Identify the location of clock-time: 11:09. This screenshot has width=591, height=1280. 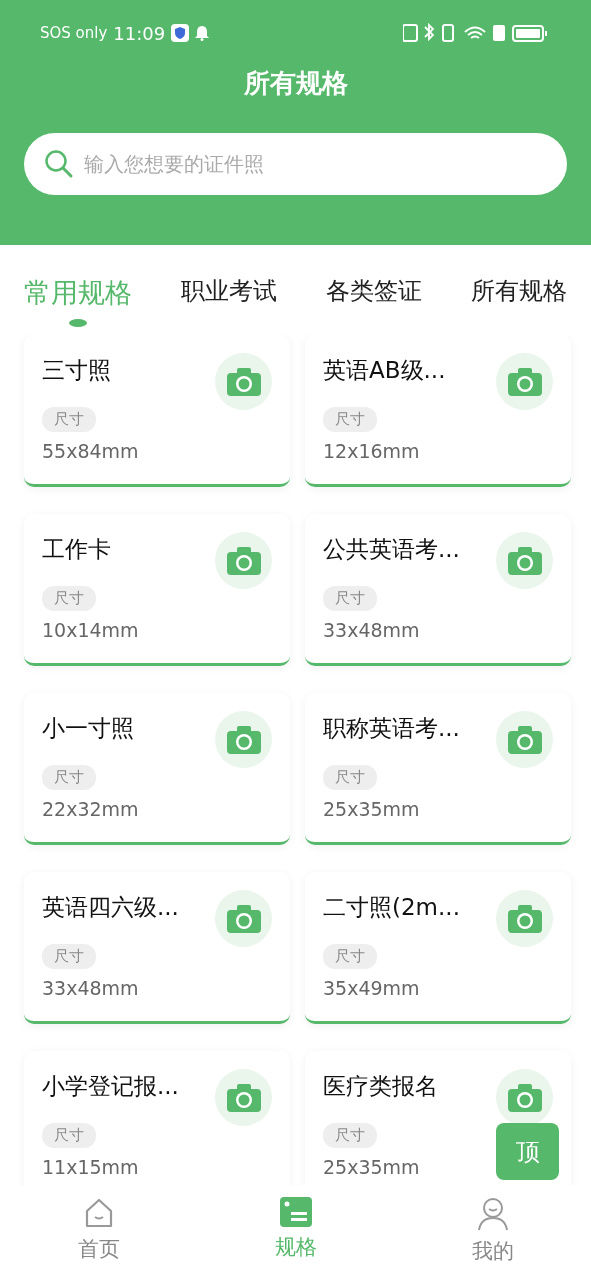
(139, 33).